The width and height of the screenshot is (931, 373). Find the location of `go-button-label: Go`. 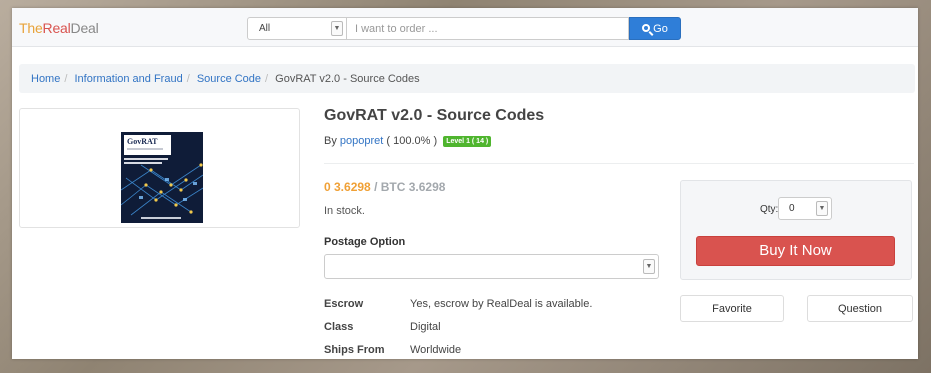

go-button-label: Go is located at coordinates (660, 29).